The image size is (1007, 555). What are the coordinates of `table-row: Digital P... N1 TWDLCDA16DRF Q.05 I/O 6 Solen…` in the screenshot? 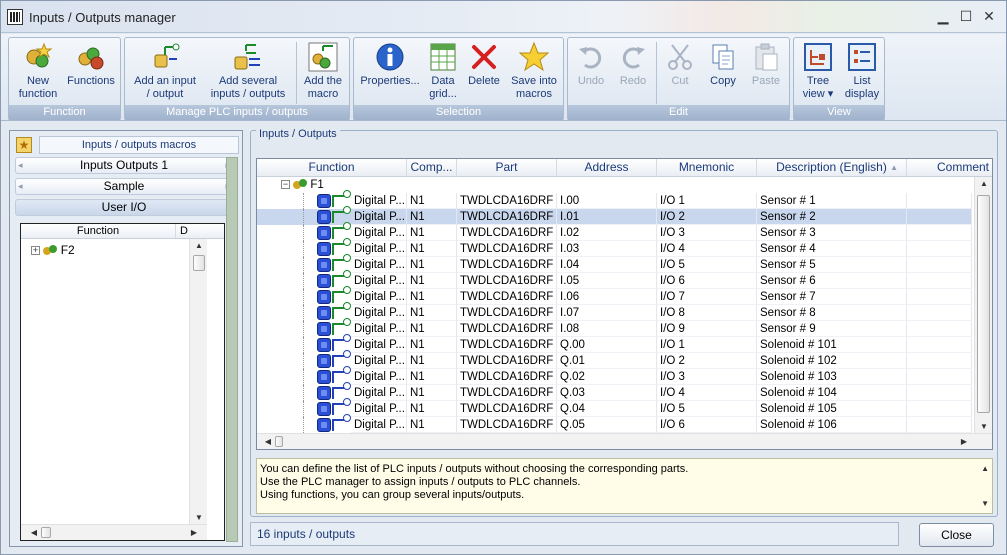 It's located at (614, 423).